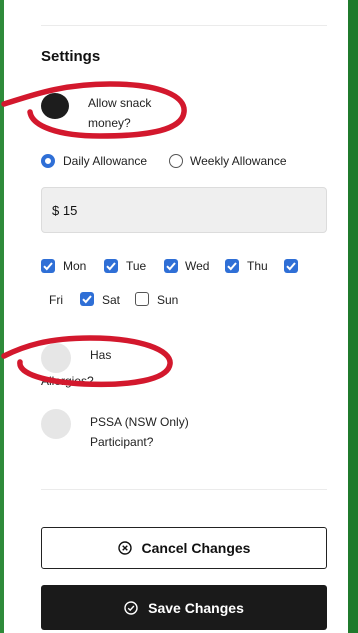 The image size is (358, 633). I want to click on day-label-sat: Sat, so click(111, 300).